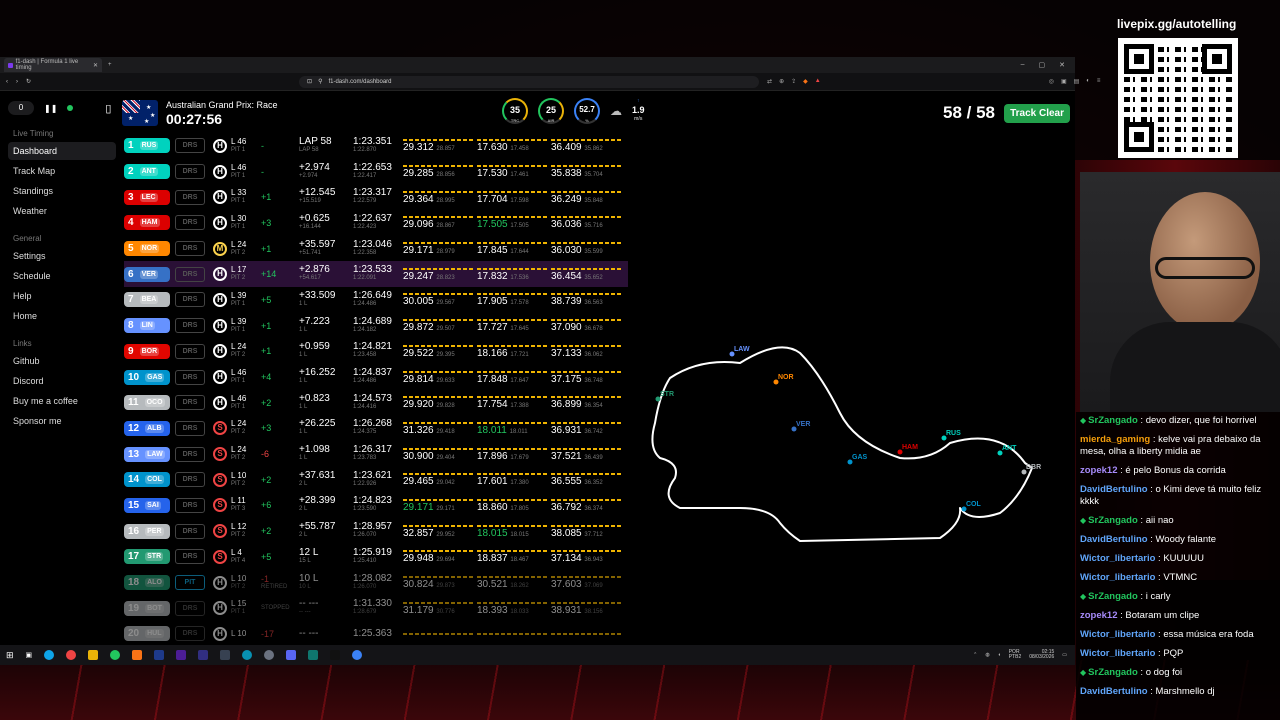  Describe the element at coordinates (291, 655) in the screenshot. I see `discord-icon` at that location.